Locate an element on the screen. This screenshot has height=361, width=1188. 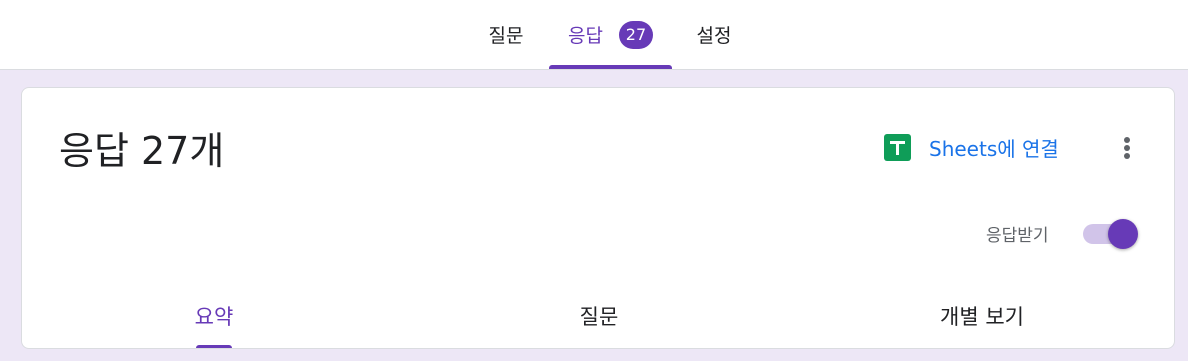
link-to-sheets-label: Sheets에 연결 is located at coordinates (994, 148).